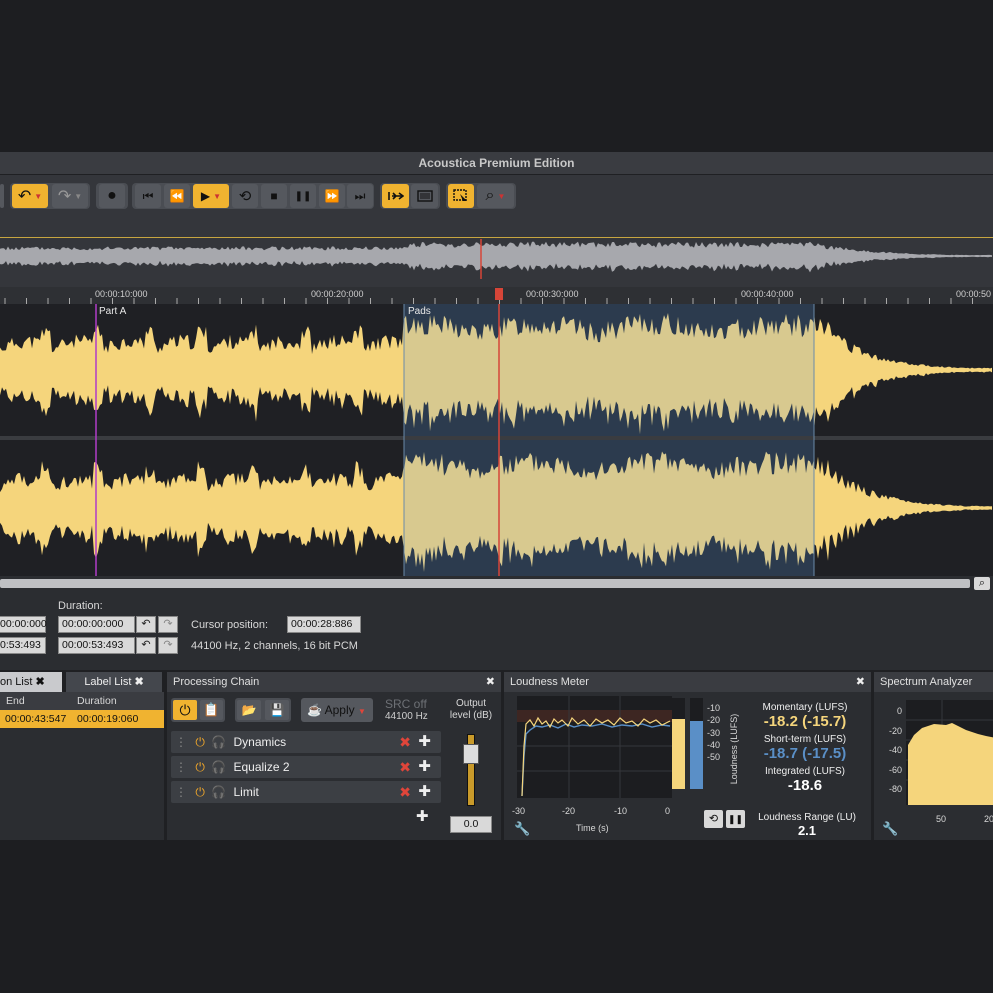  I want to click on follow-playback-button, so click(395, 196).